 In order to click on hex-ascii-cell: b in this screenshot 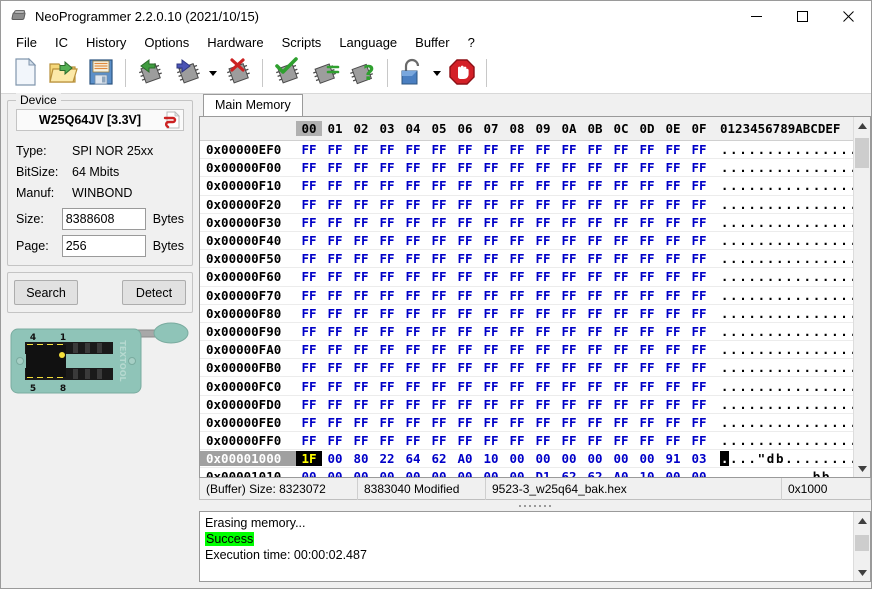, I will do `click(779, 458)`.